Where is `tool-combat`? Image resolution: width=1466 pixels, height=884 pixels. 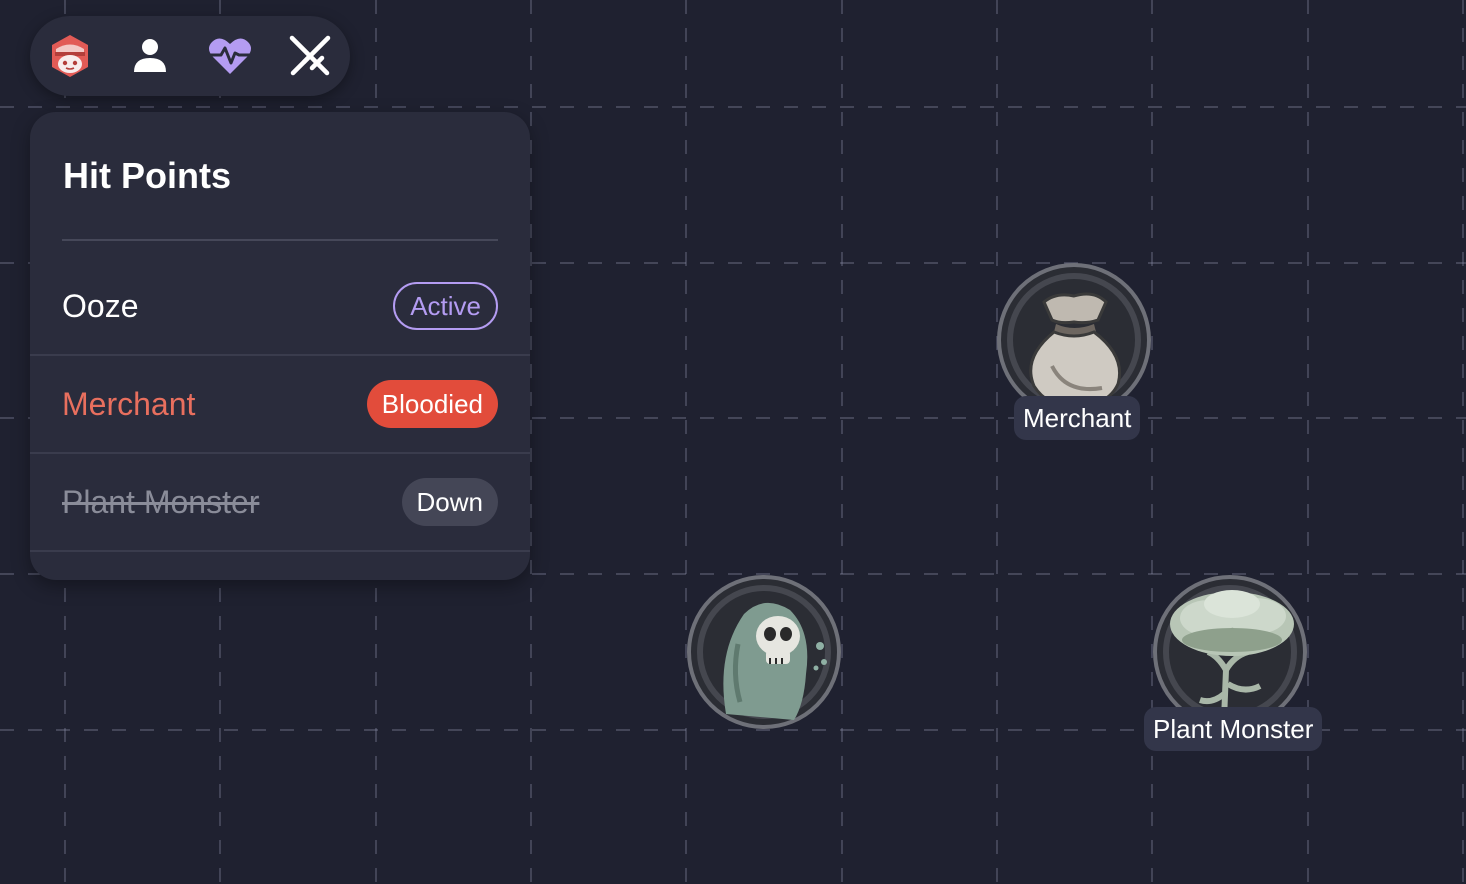
tool-combat is located at coordinates (310, 56).